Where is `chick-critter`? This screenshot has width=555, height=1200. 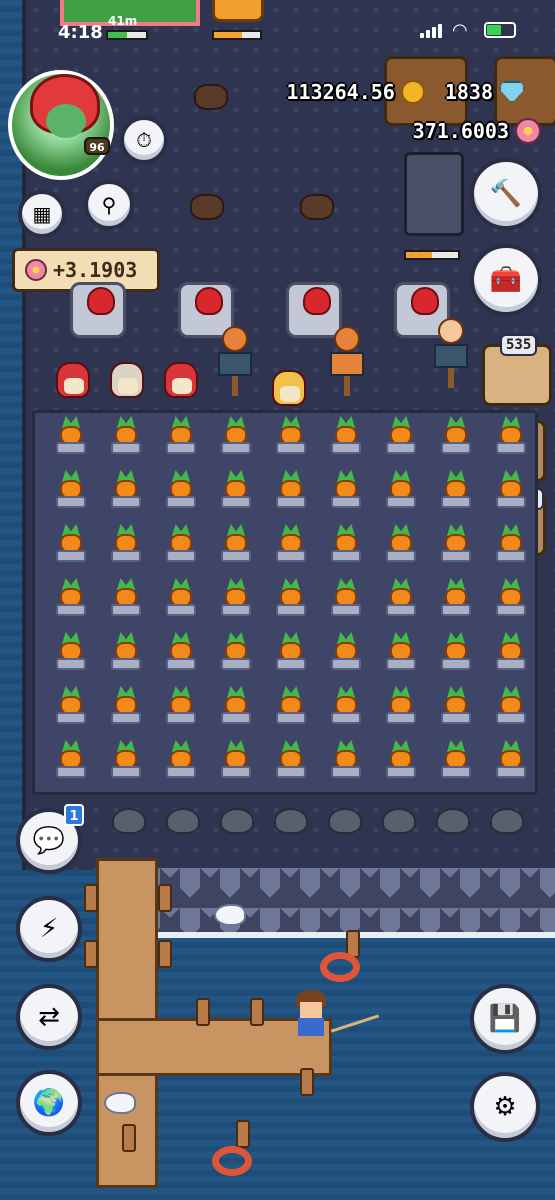 chick-critter is located at coordinates (289, 388).